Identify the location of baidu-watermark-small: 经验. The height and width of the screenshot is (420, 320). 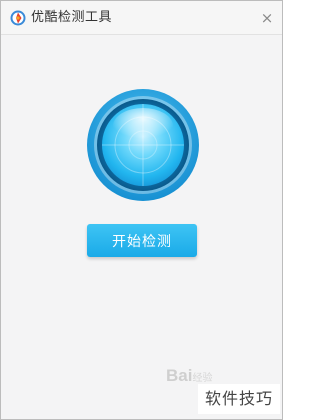
(202, 378).